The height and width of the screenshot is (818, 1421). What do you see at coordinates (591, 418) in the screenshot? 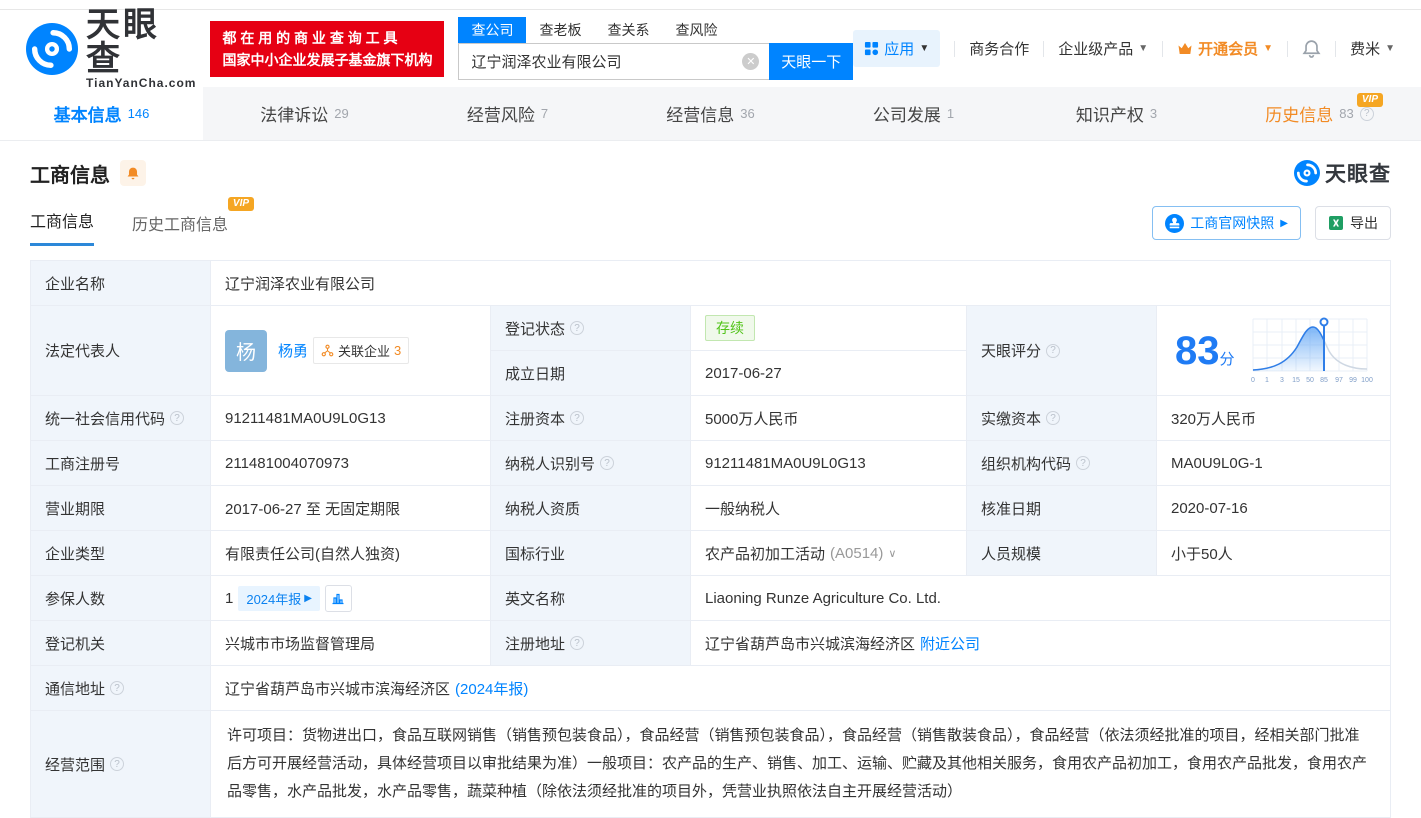
I see `reg-capital-label: 注册资本?` at bounding box center [591, 418].